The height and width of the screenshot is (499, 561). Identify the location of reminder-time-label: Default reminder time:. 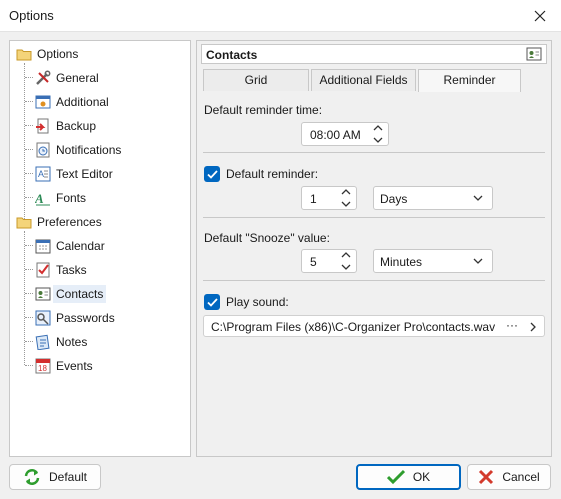
(263, 110).